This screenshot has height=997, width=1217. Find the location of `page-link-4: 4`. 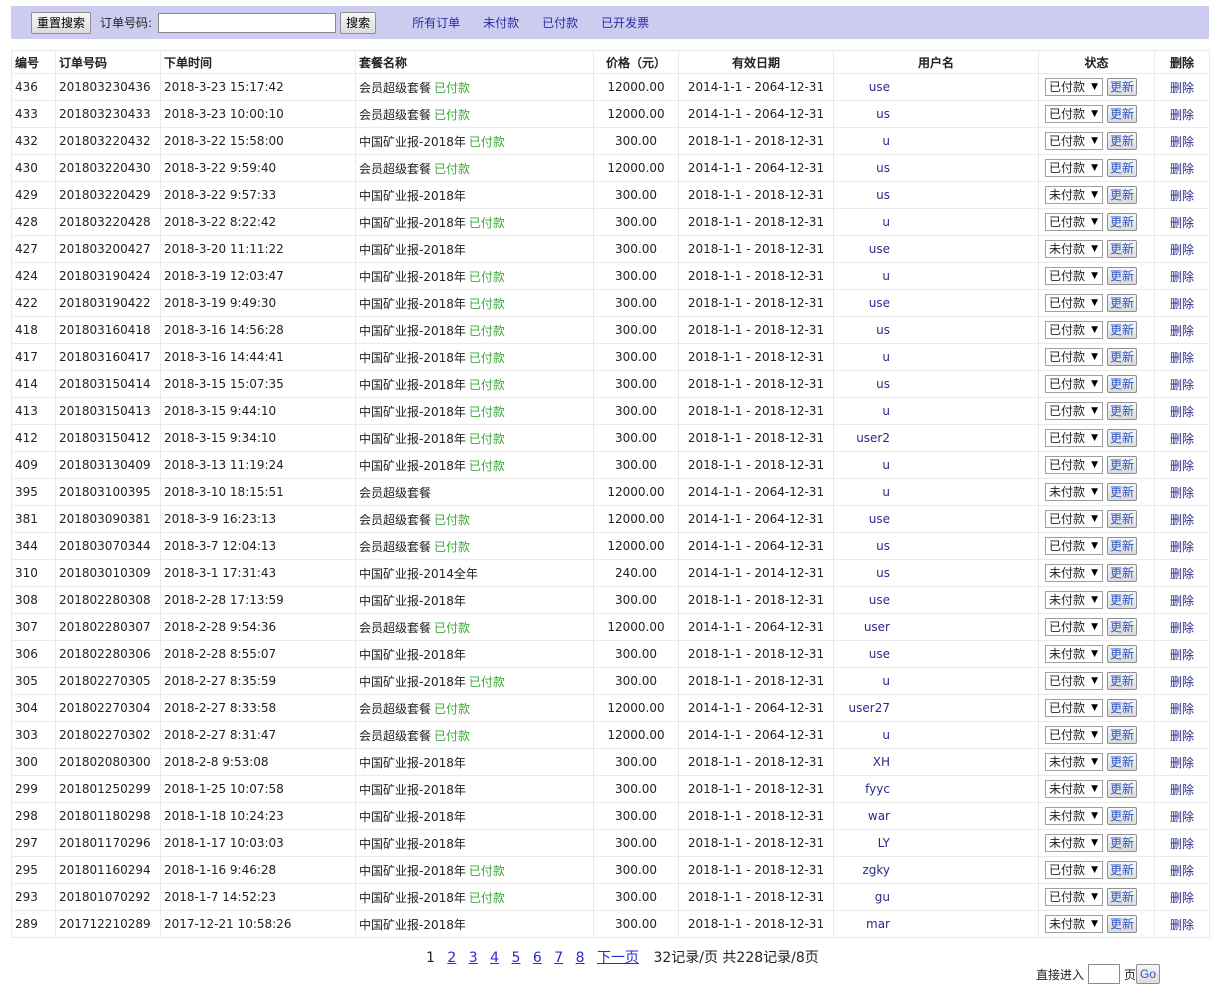

page-link-4: 4 is located at coordinates (494, 958).